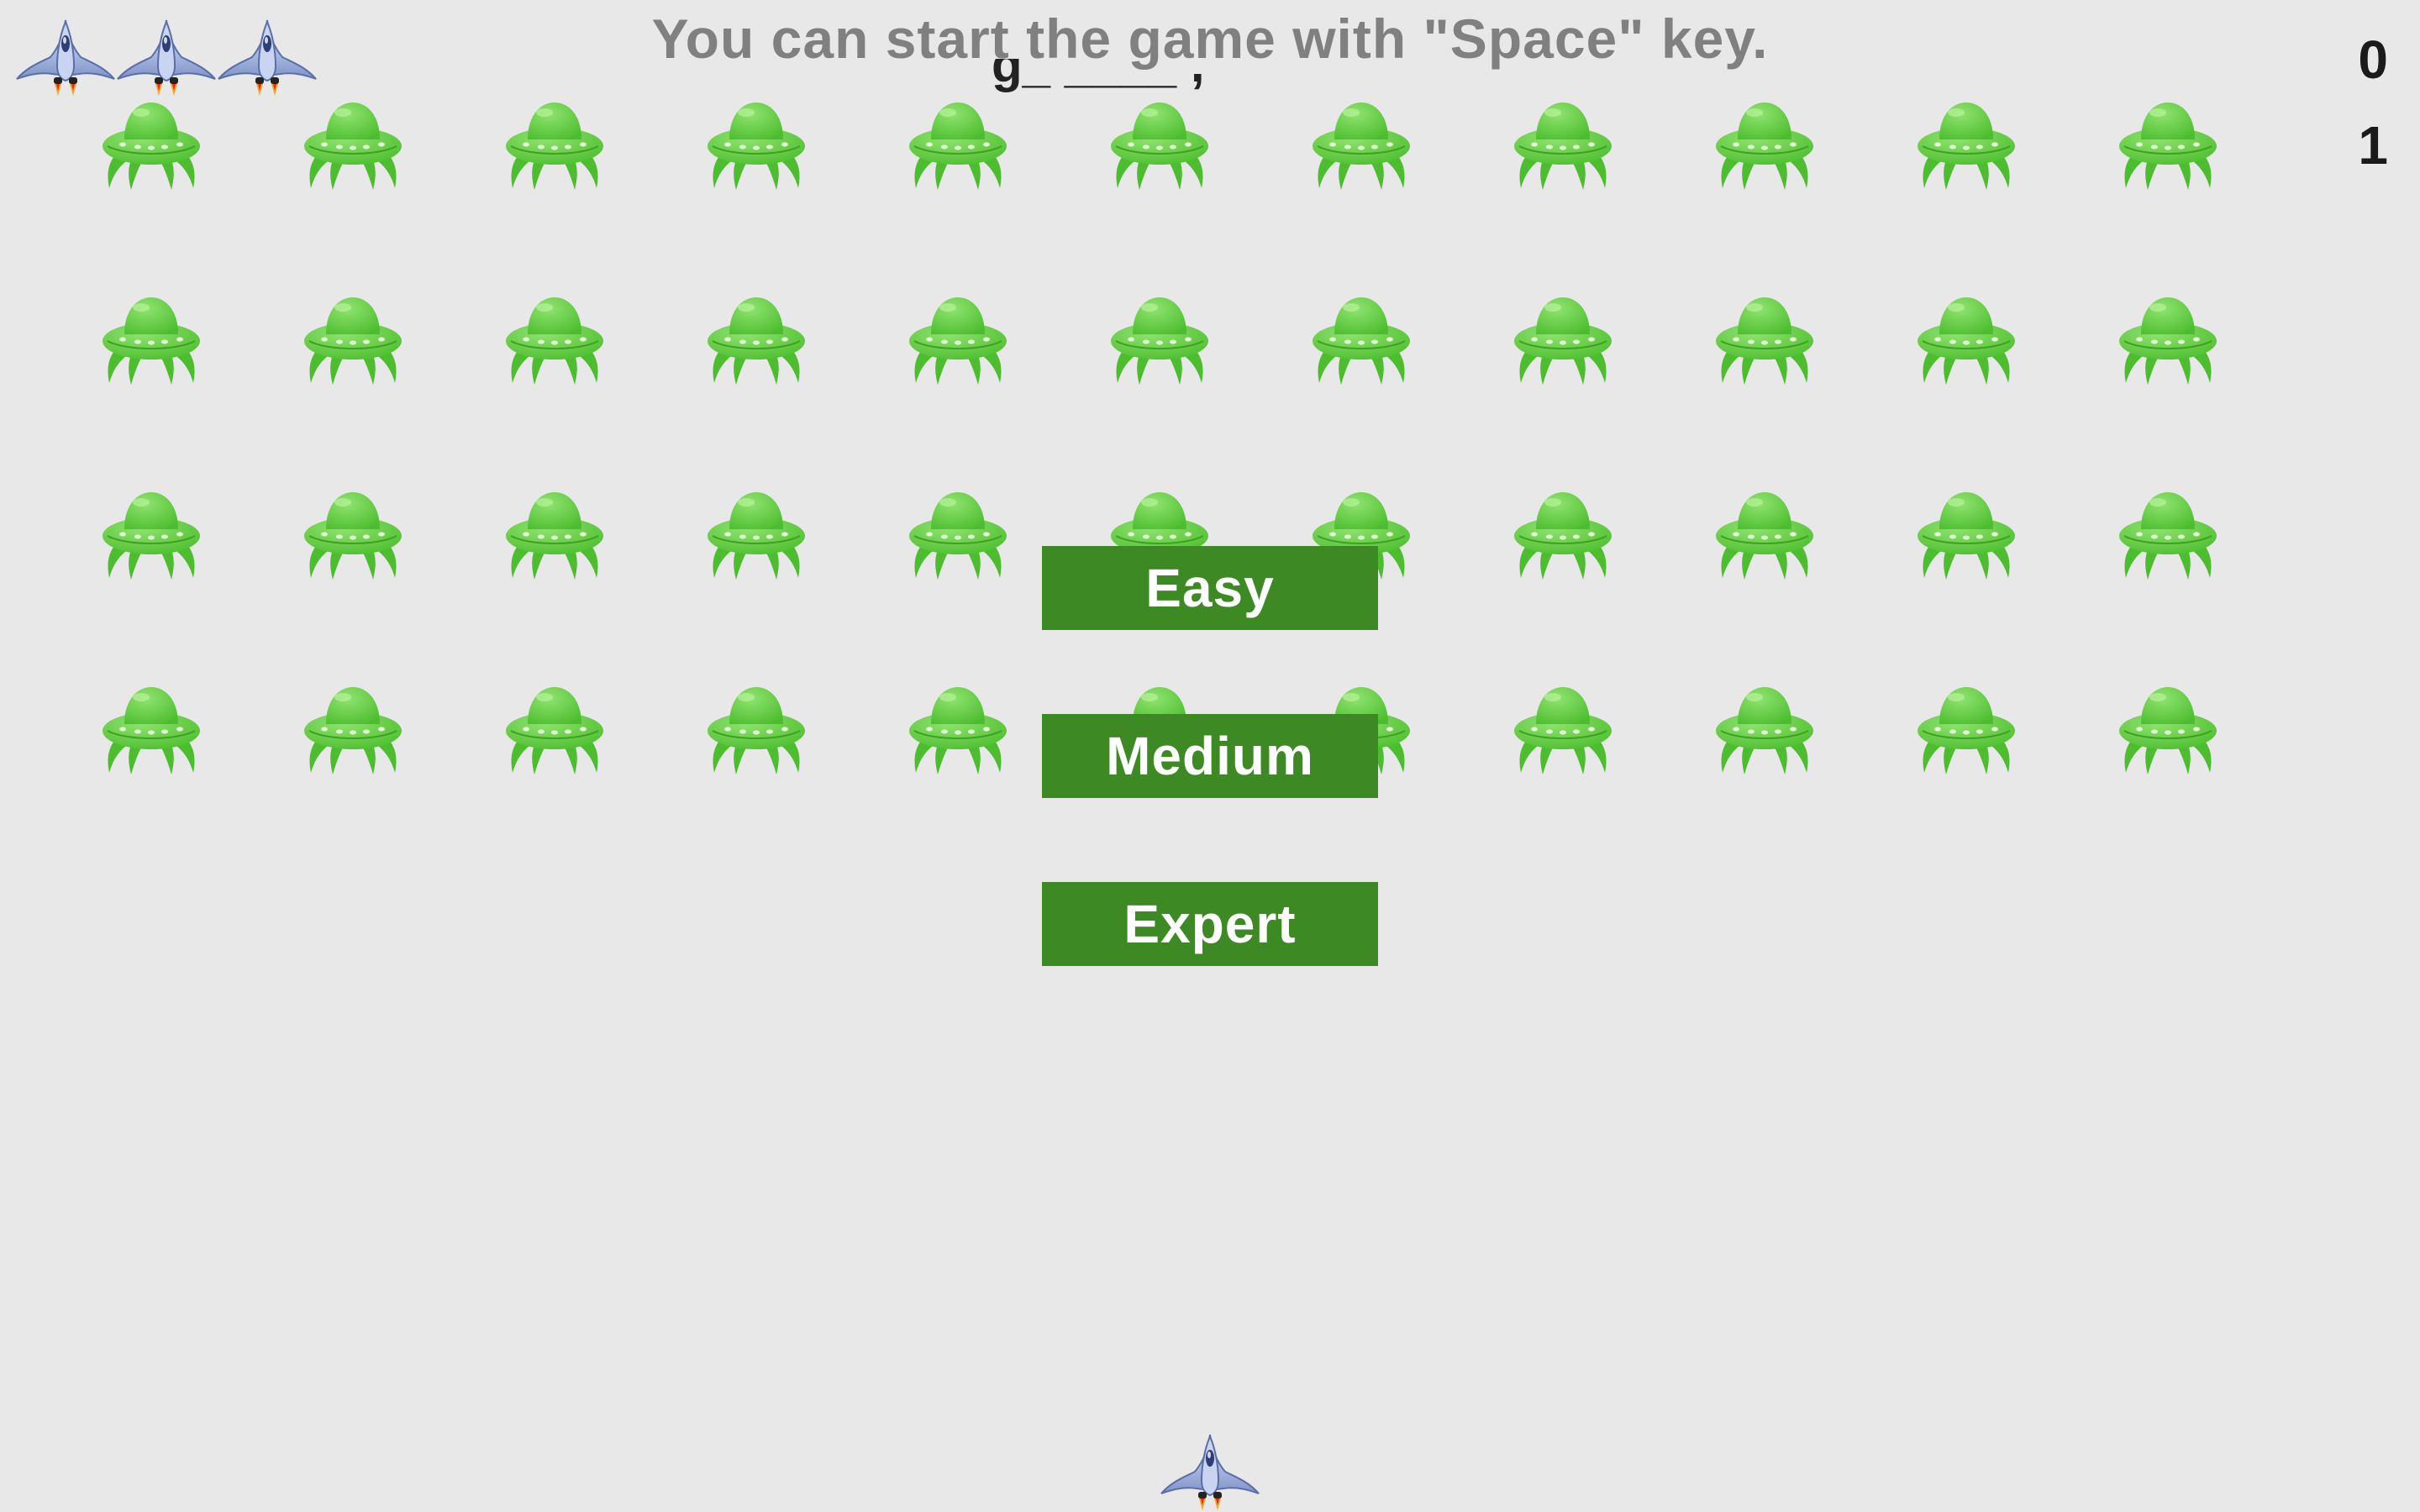 The image size is (2420, 1512). I want to click on score-counter: 0, so click(2373, 59).